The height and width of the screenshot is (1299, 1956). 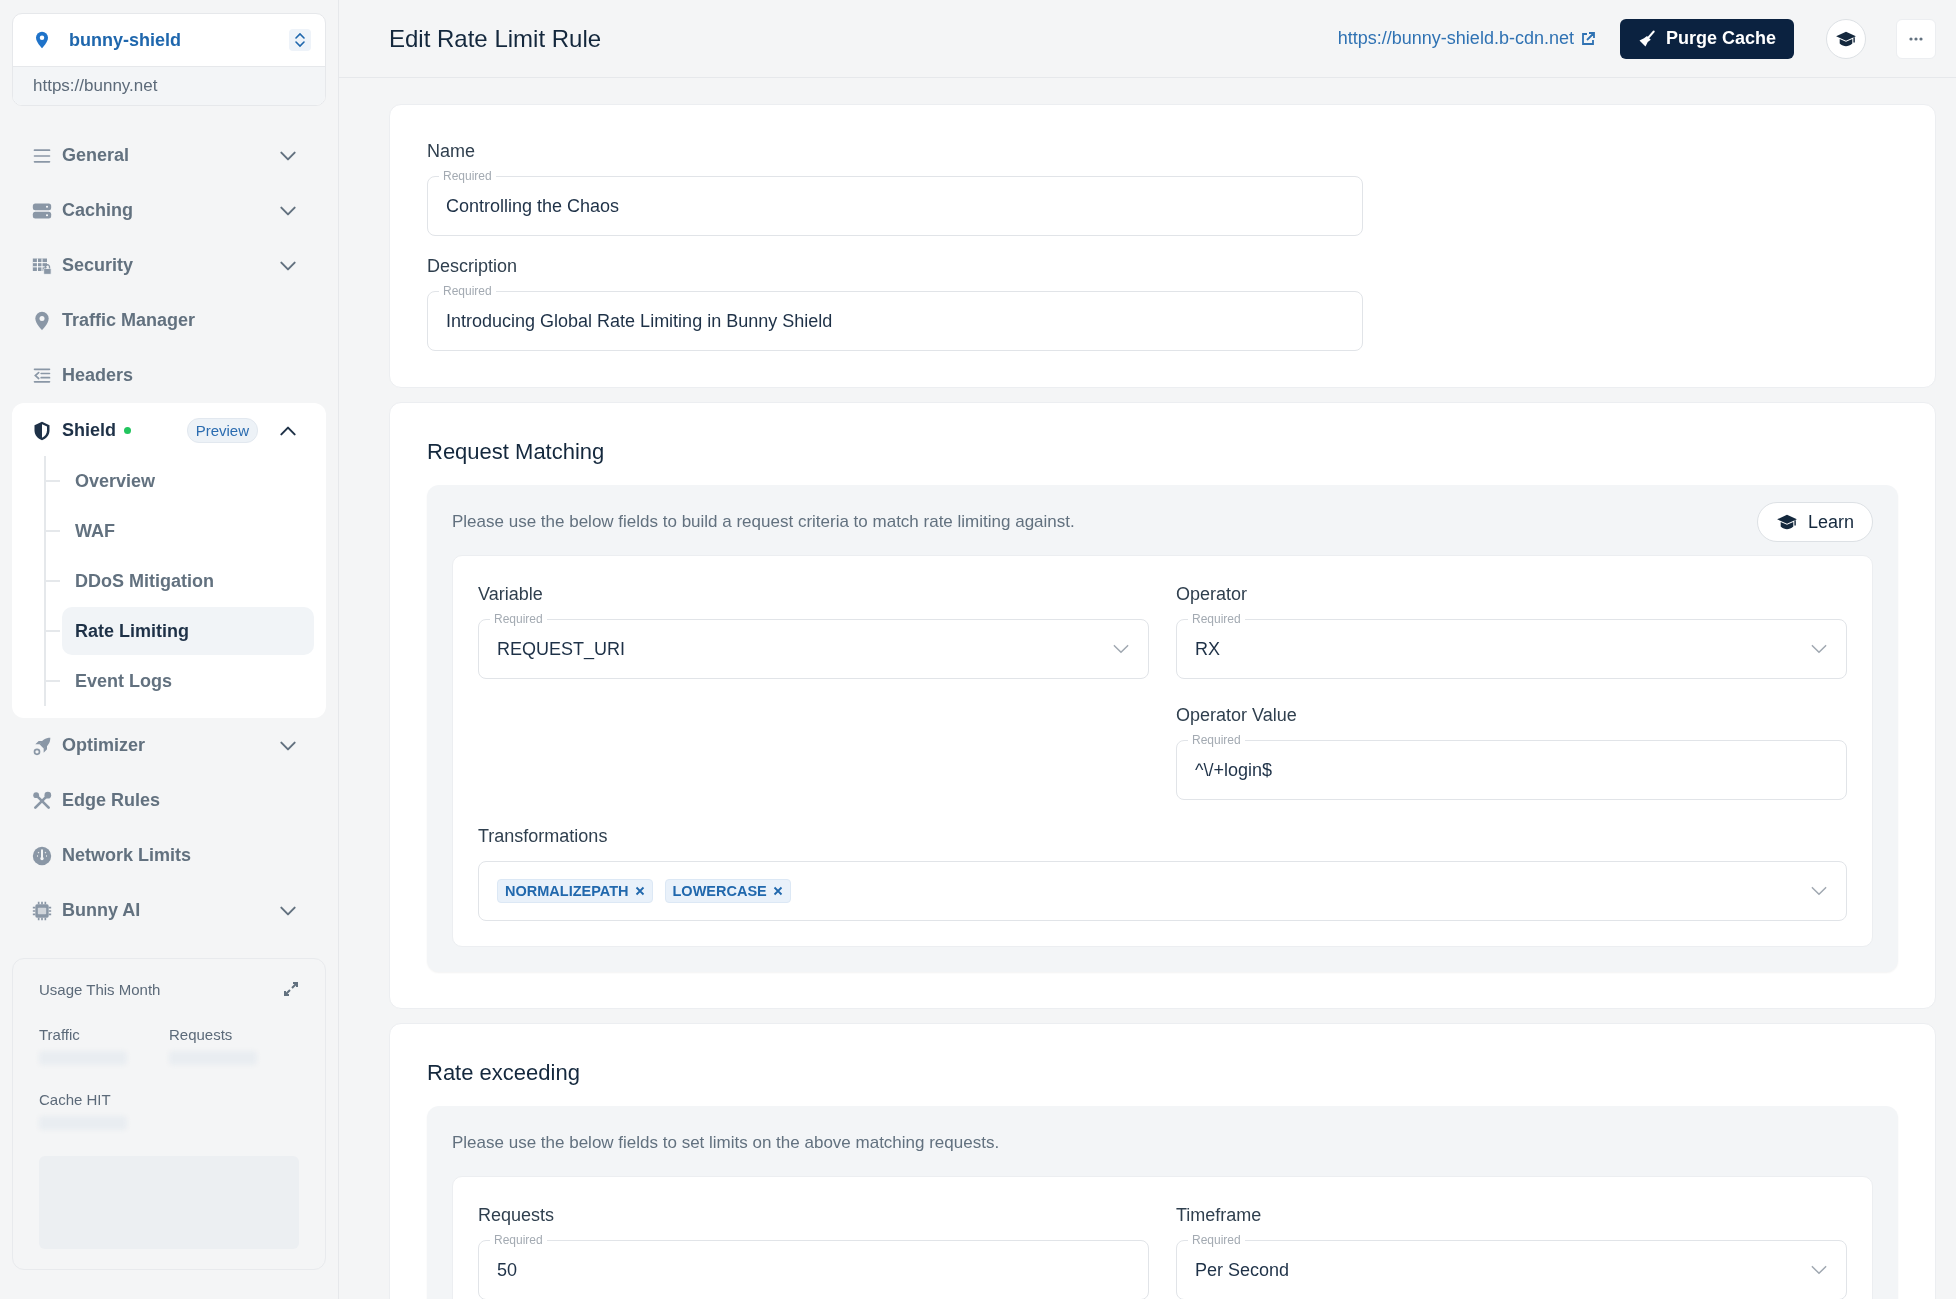 I want to click on select-field: Required REQUEST_URI, so click(x=813, y=645).